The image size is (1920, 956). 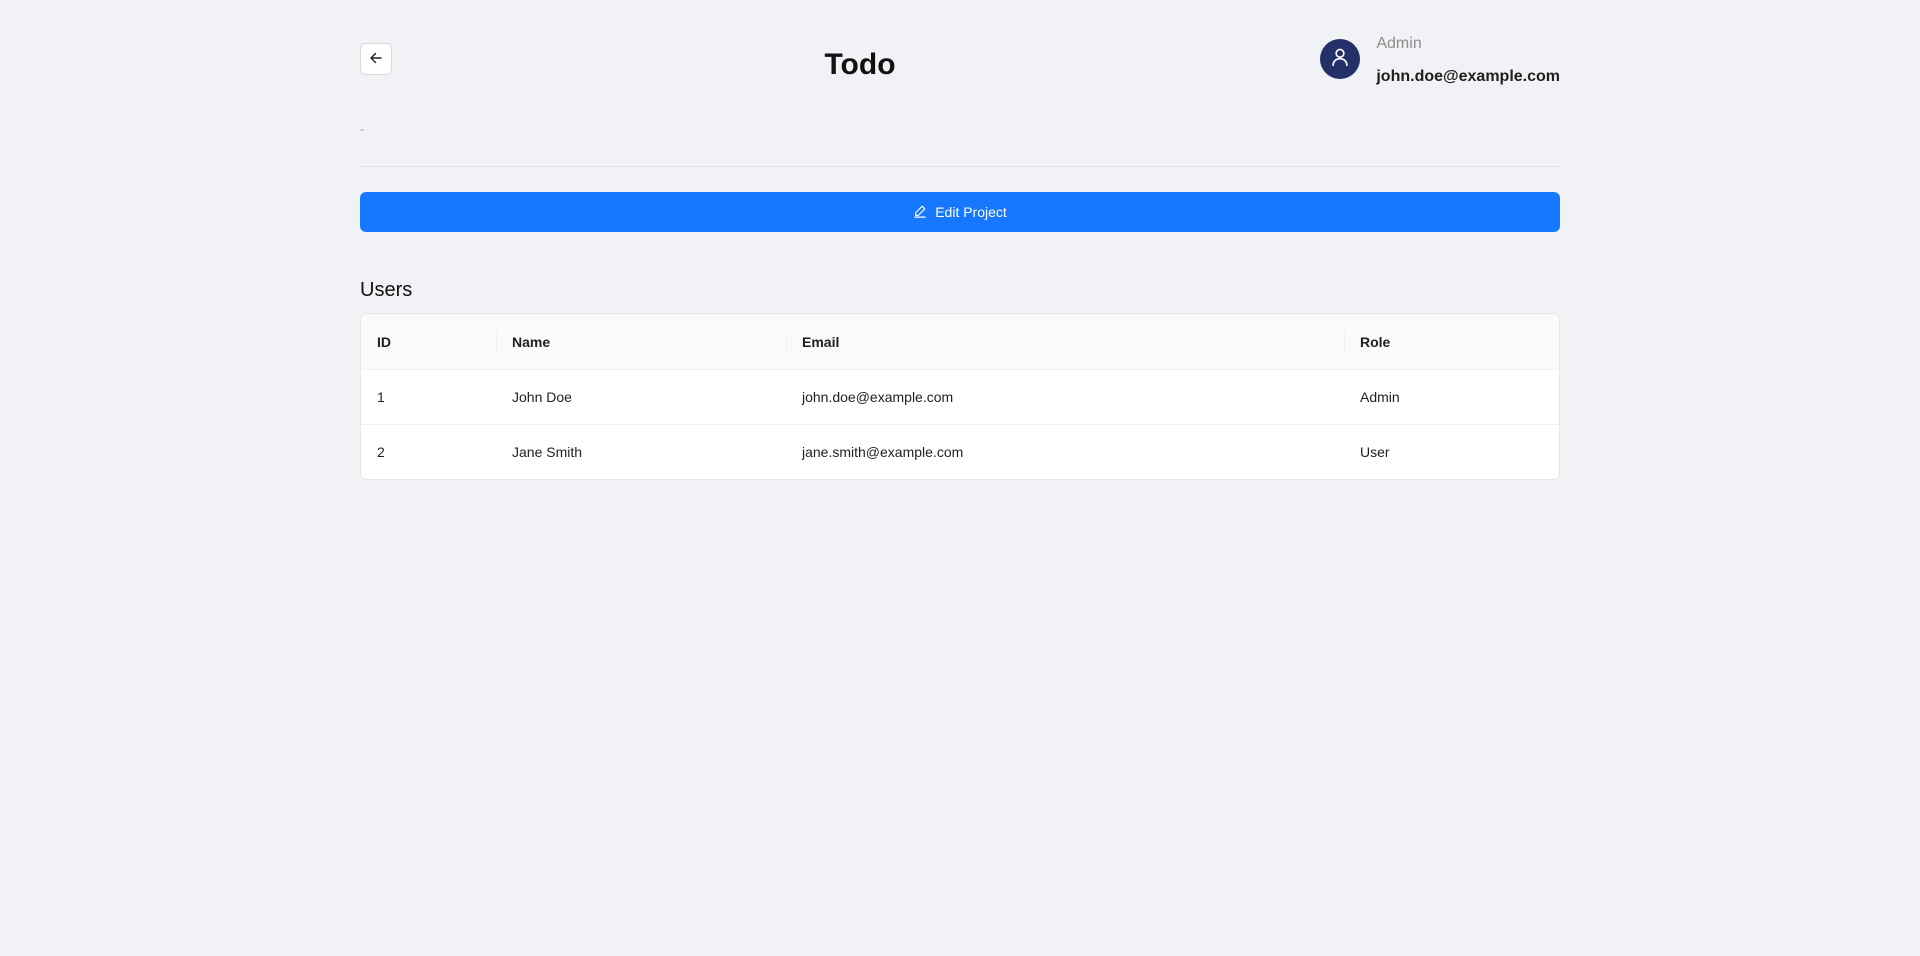 What do you see at coordinates (860, 64) in the screenshot?
I see `page-title: Todo` at bounding box center [860, 64].